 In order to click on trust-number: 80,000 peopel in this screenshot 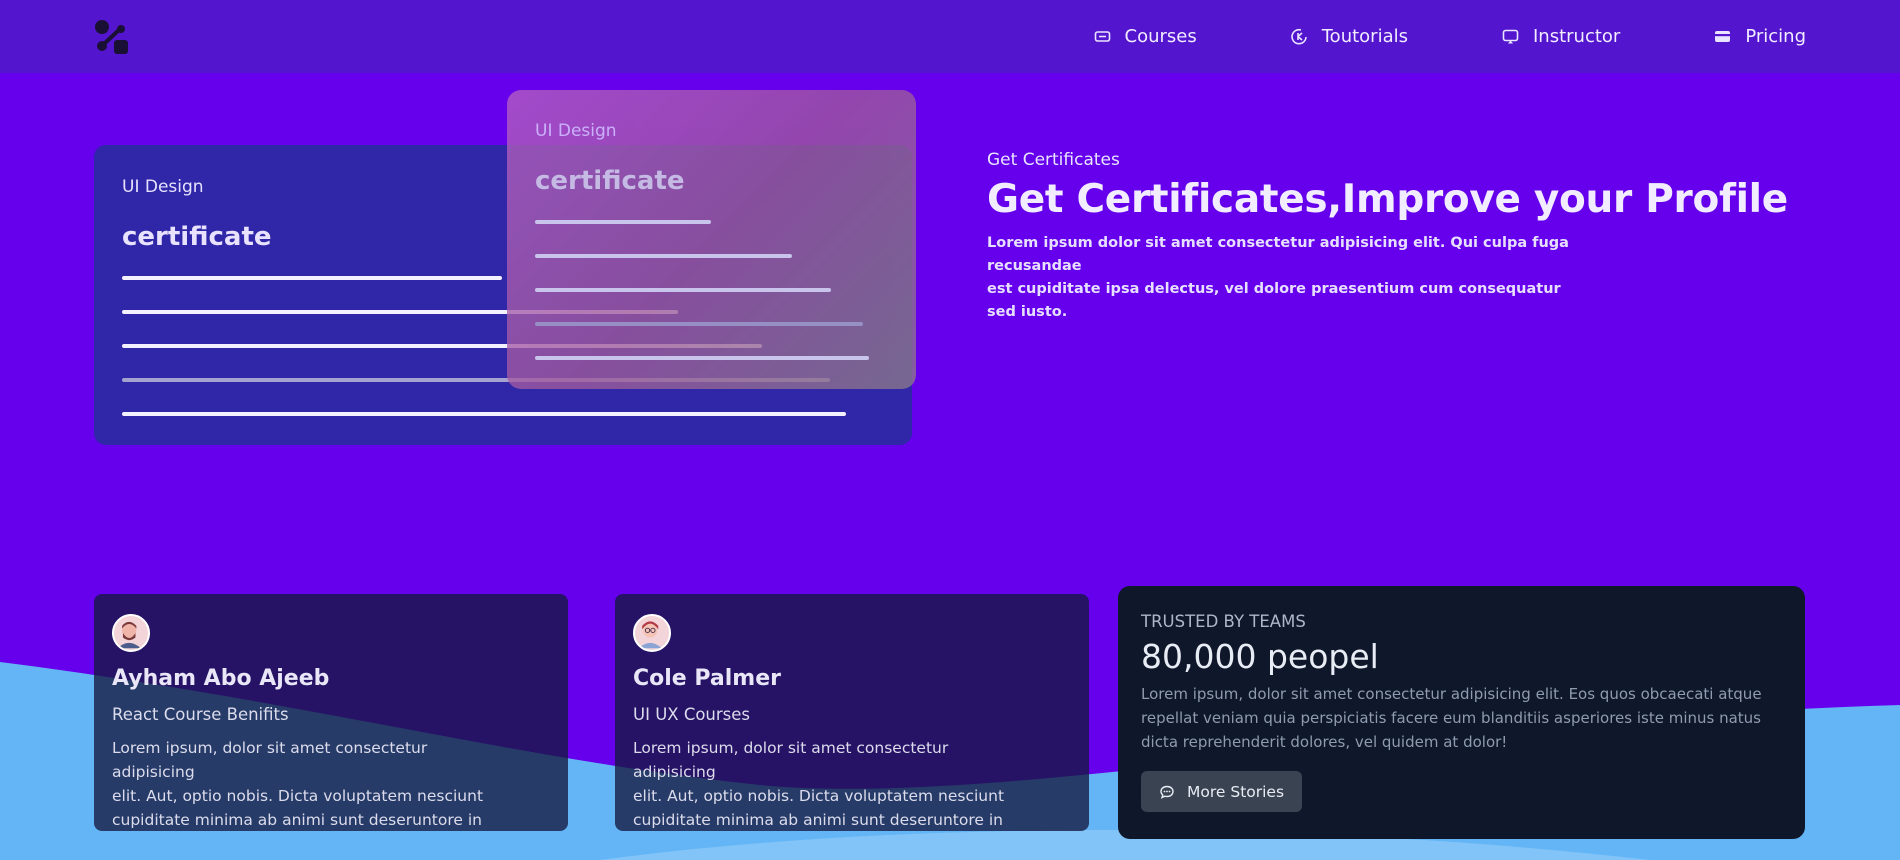, I will do `click(1260, 656)`.